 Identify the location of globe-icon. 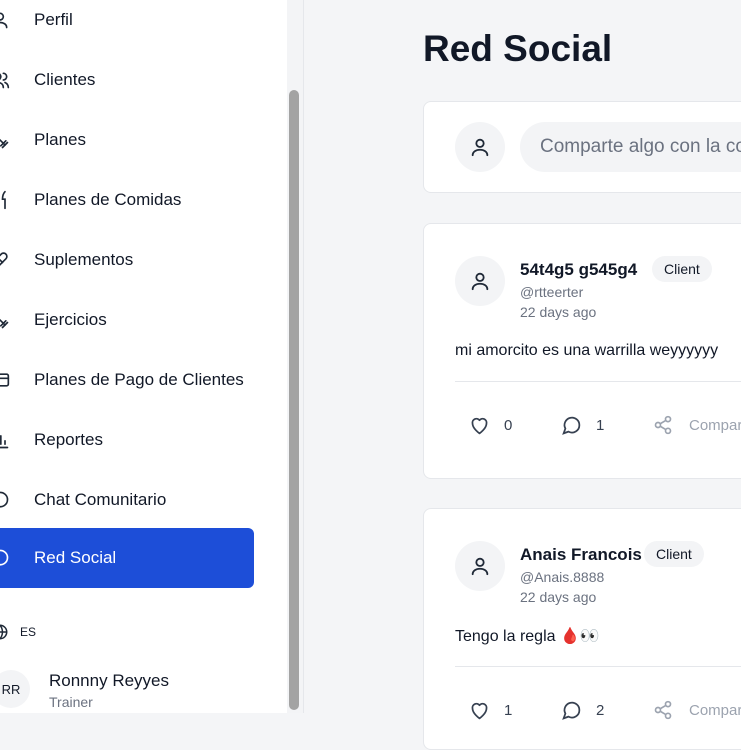
(5, 632).